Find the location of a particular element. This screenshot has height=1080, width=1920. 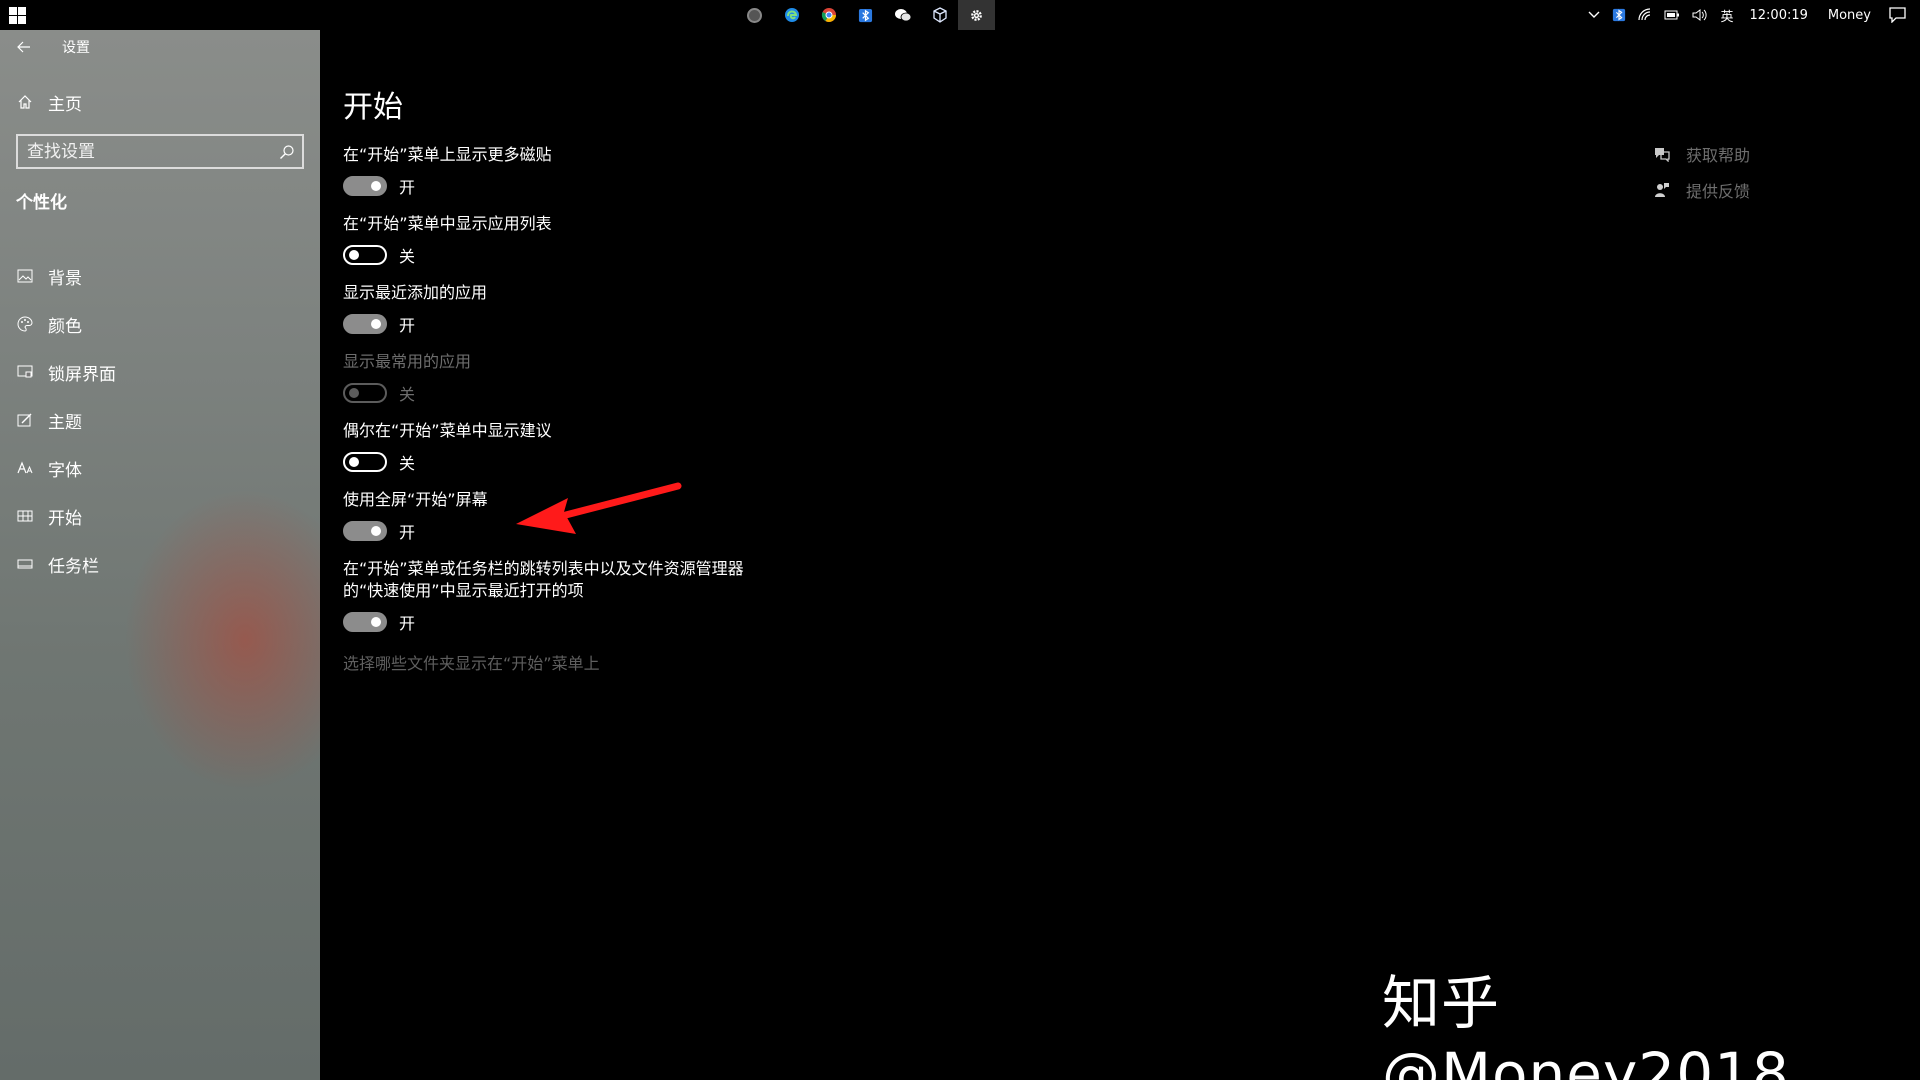

setting-recently-added: 显示最近添加的应用 开 is located at coordinates (583, 309).